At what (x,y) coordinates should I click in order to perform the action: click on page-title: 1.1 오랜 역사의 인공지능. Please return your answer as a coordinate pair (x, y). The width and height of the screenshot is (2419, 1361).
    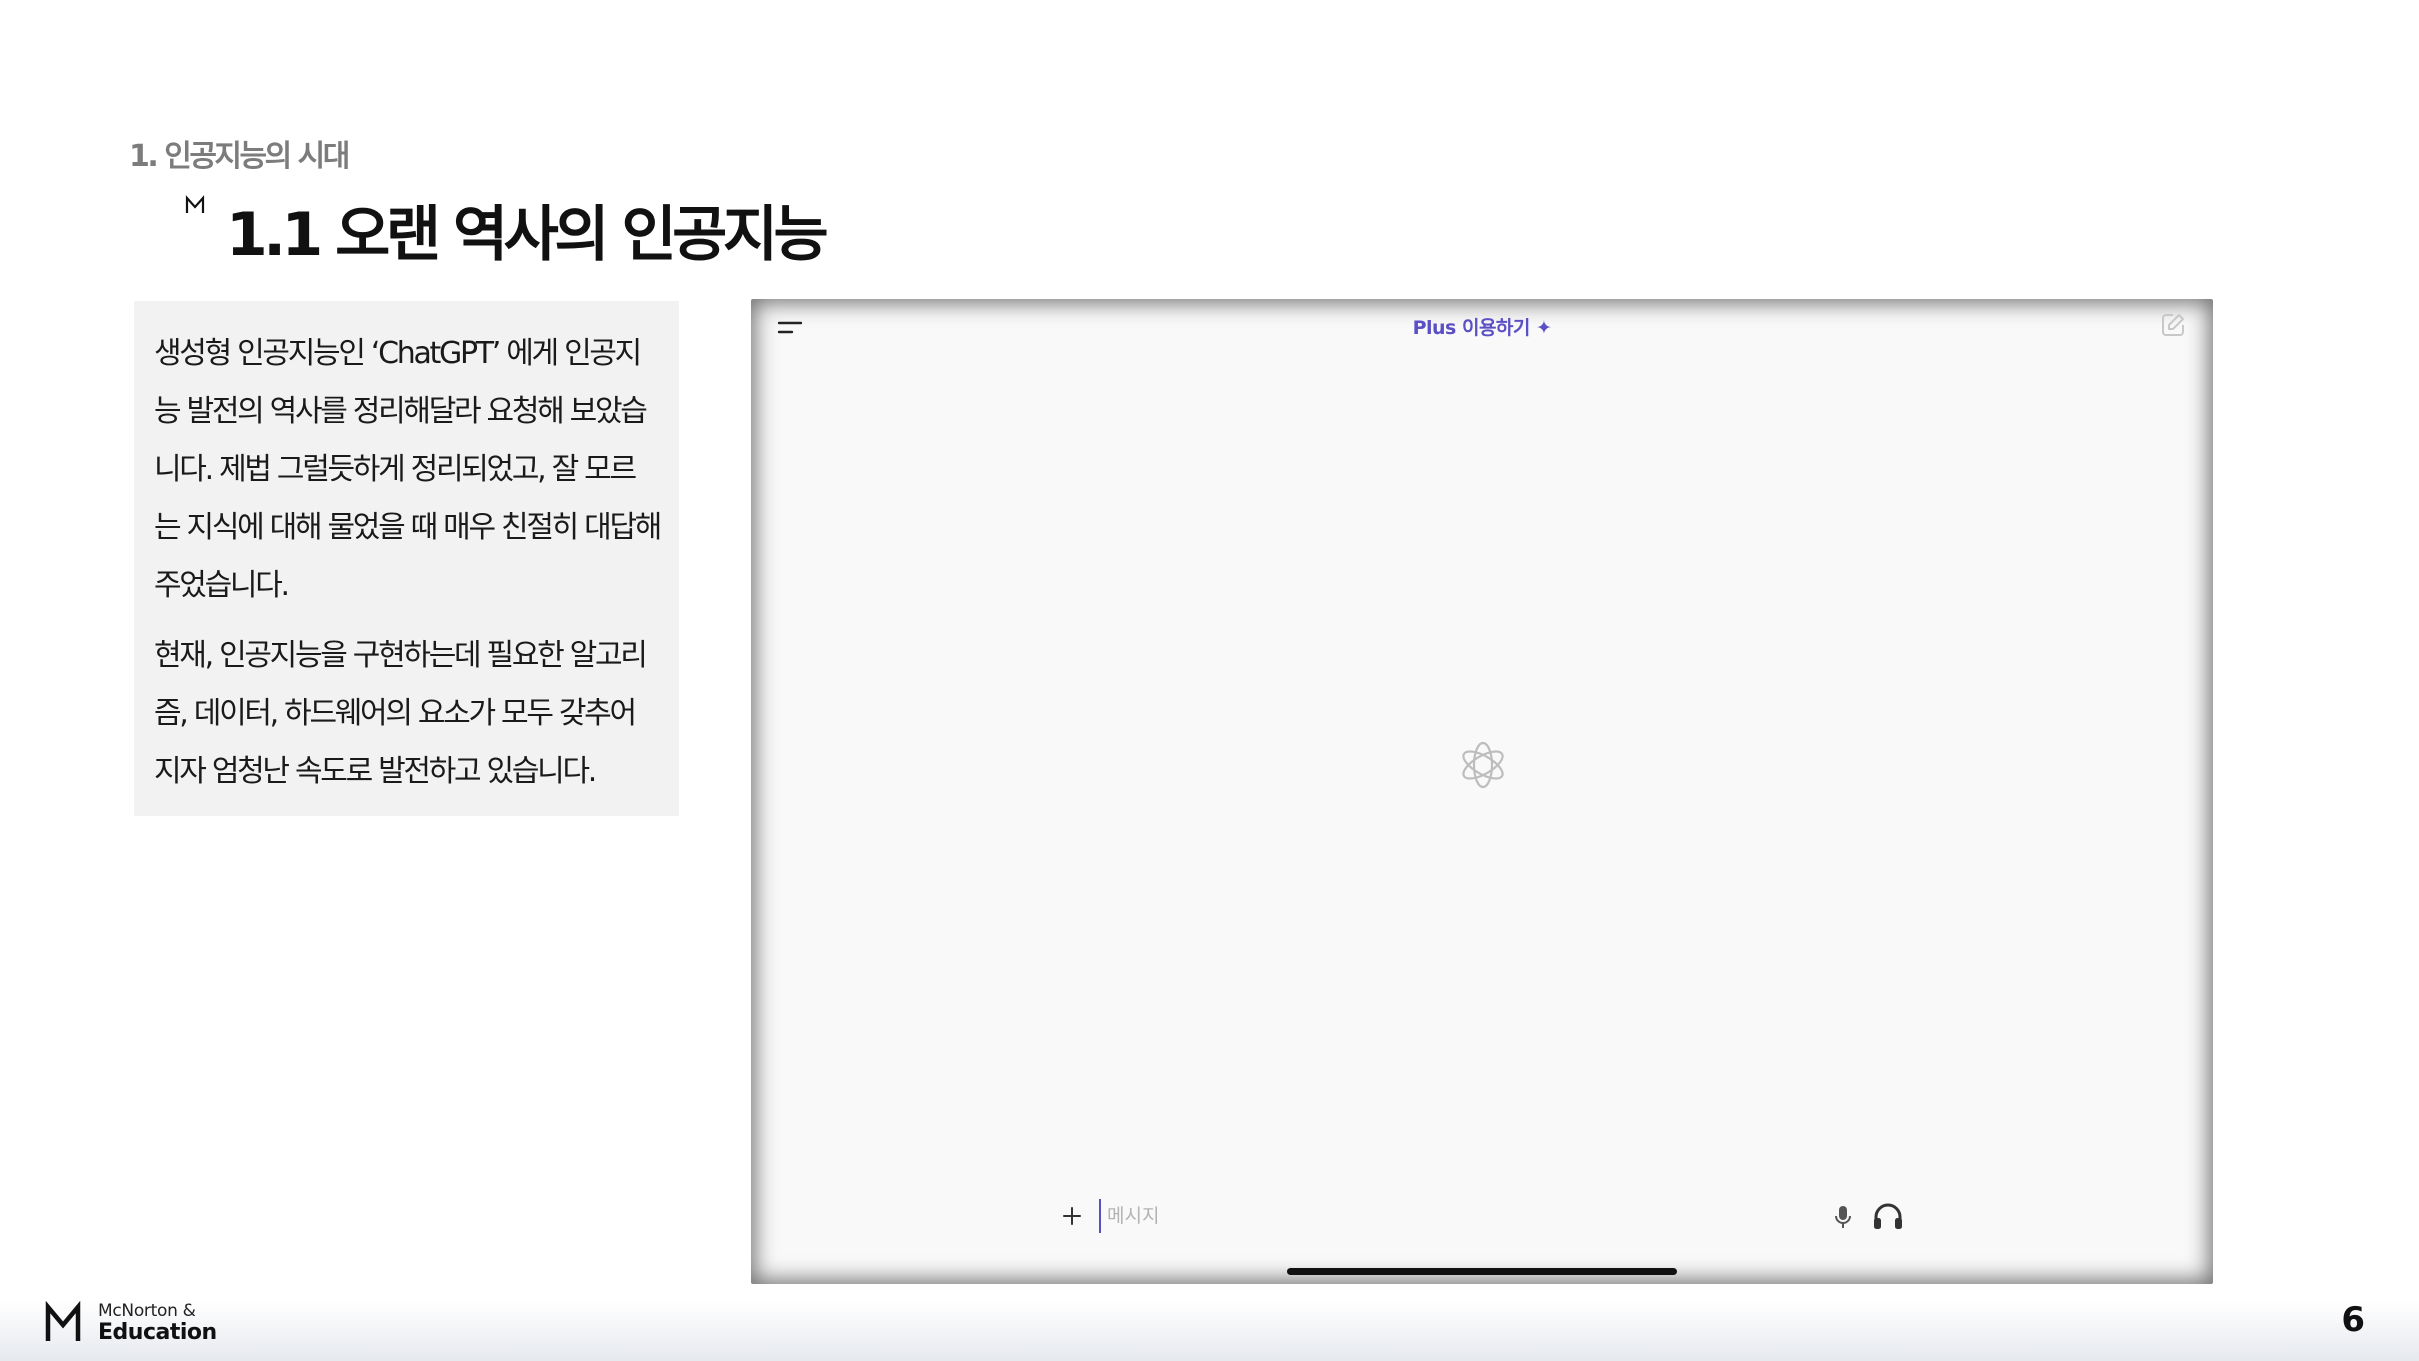
    Looking at the image, I should click on (527, 235).